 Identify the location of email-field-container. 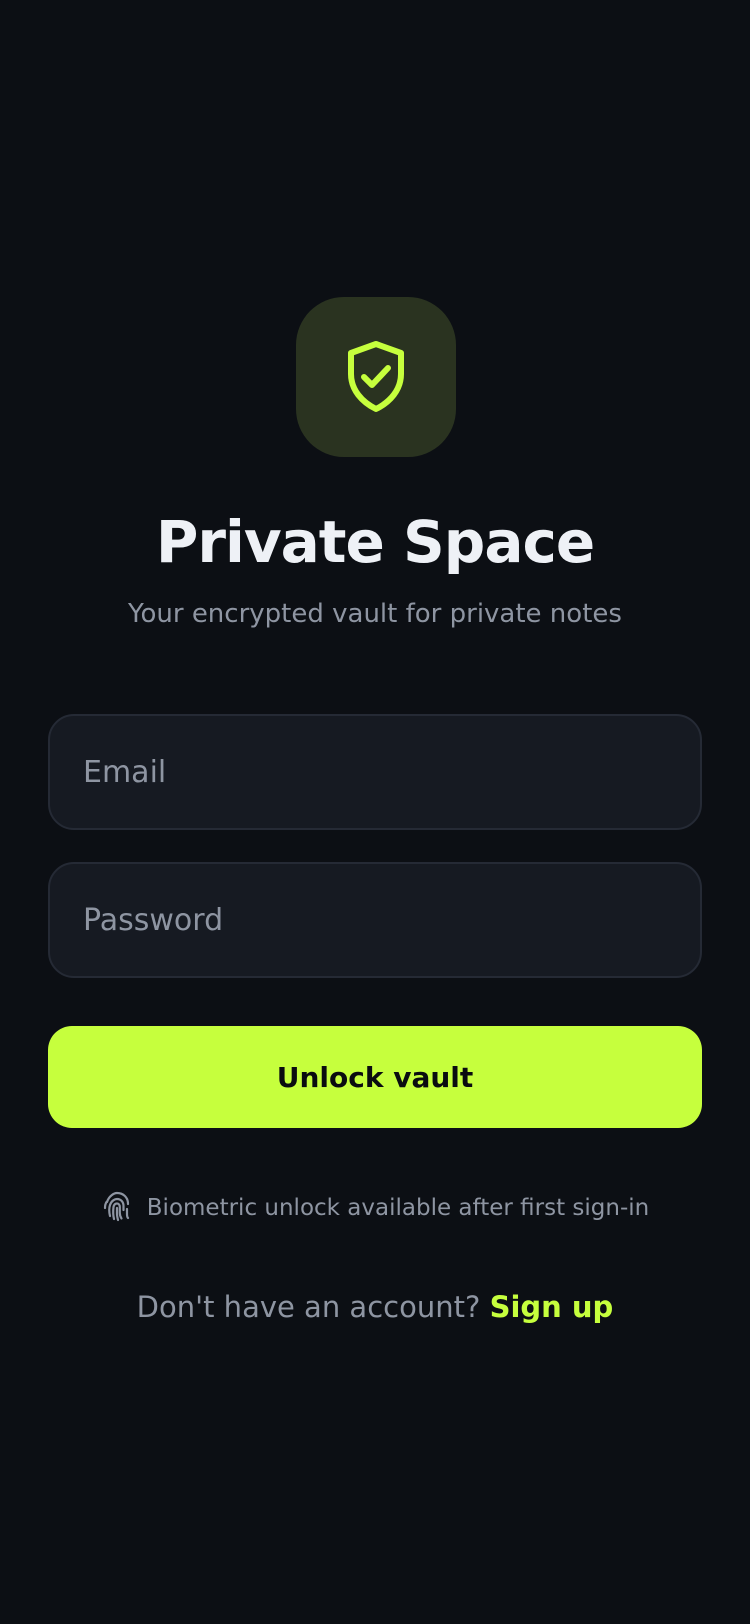
(375, 772).